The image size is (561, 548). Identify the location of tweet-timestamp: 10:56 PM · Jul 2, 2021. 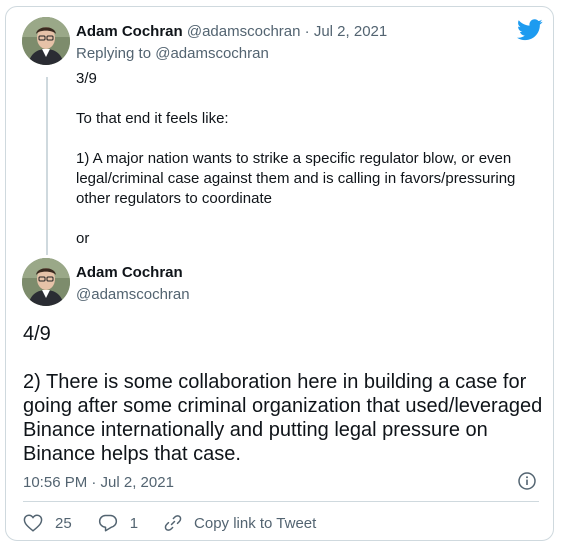
(98, 482).